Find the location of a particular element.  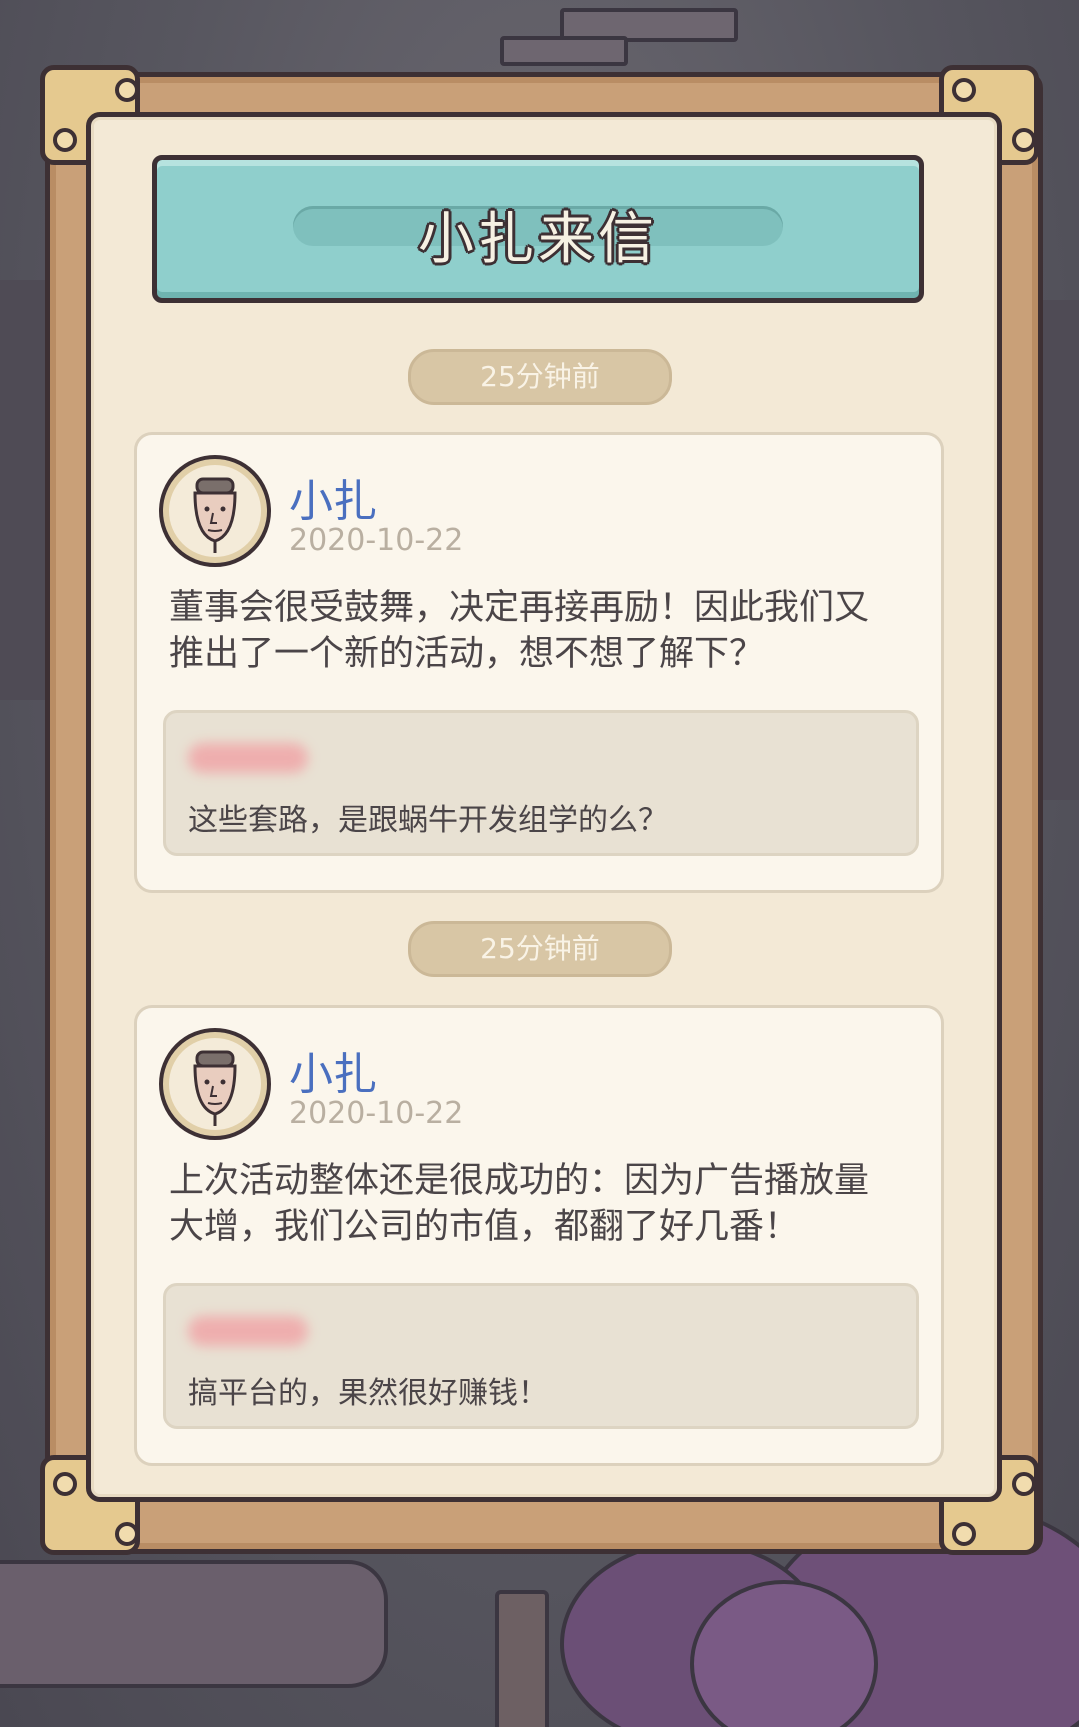

reply-box: 这些套路，是跟蜗牛开发组学的么？ is located at coordinates (541, 783).